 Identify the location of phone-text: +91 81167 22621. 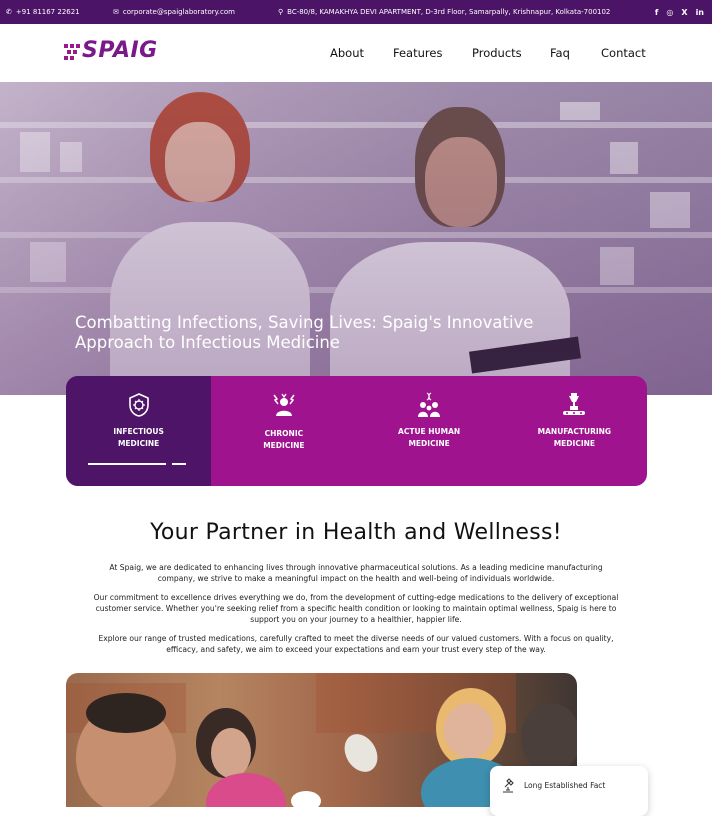
(47, 12).